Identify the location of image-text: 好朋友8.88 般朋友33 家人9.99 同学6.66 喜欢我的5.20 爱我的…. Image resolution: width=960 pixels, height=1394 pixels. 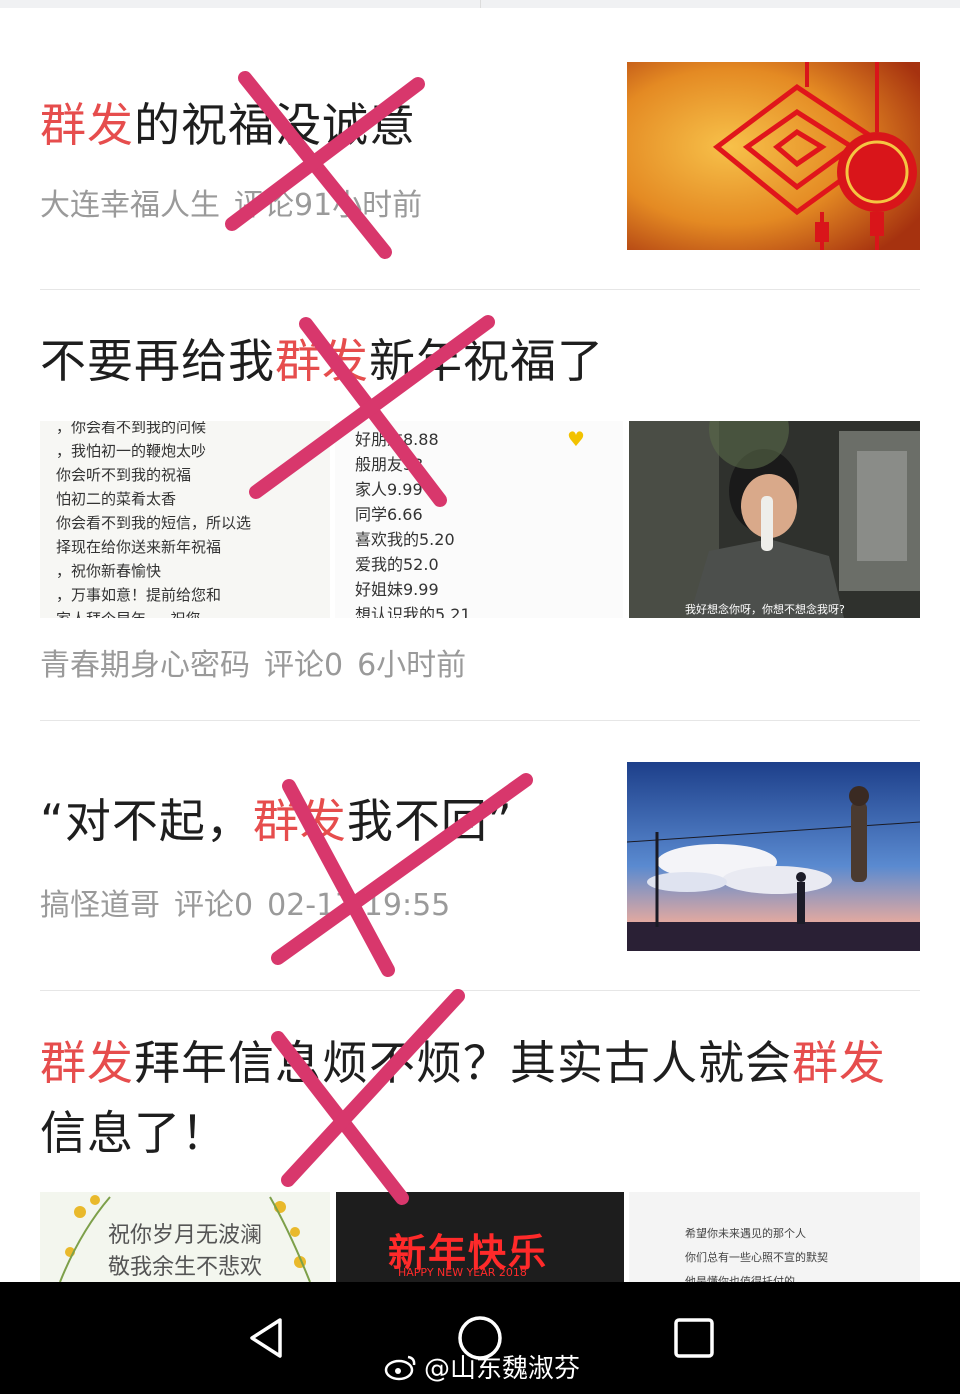
(413, 524).